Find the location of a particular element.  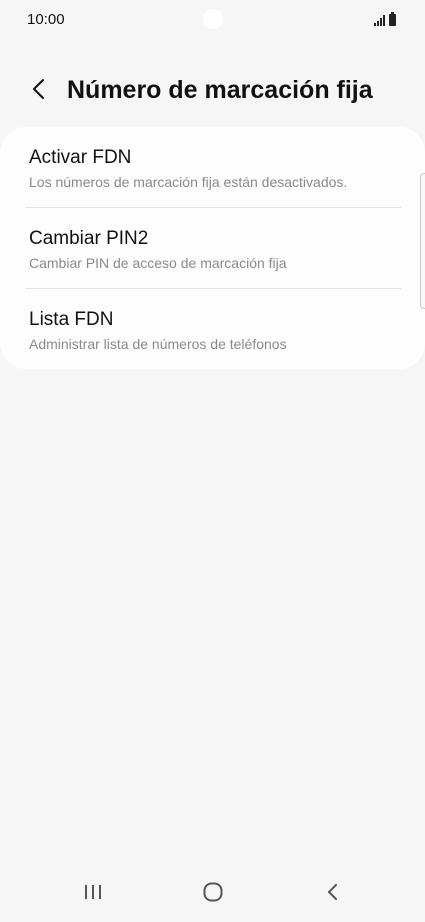

recent-apps-icon is located at coordinates (93, 892).